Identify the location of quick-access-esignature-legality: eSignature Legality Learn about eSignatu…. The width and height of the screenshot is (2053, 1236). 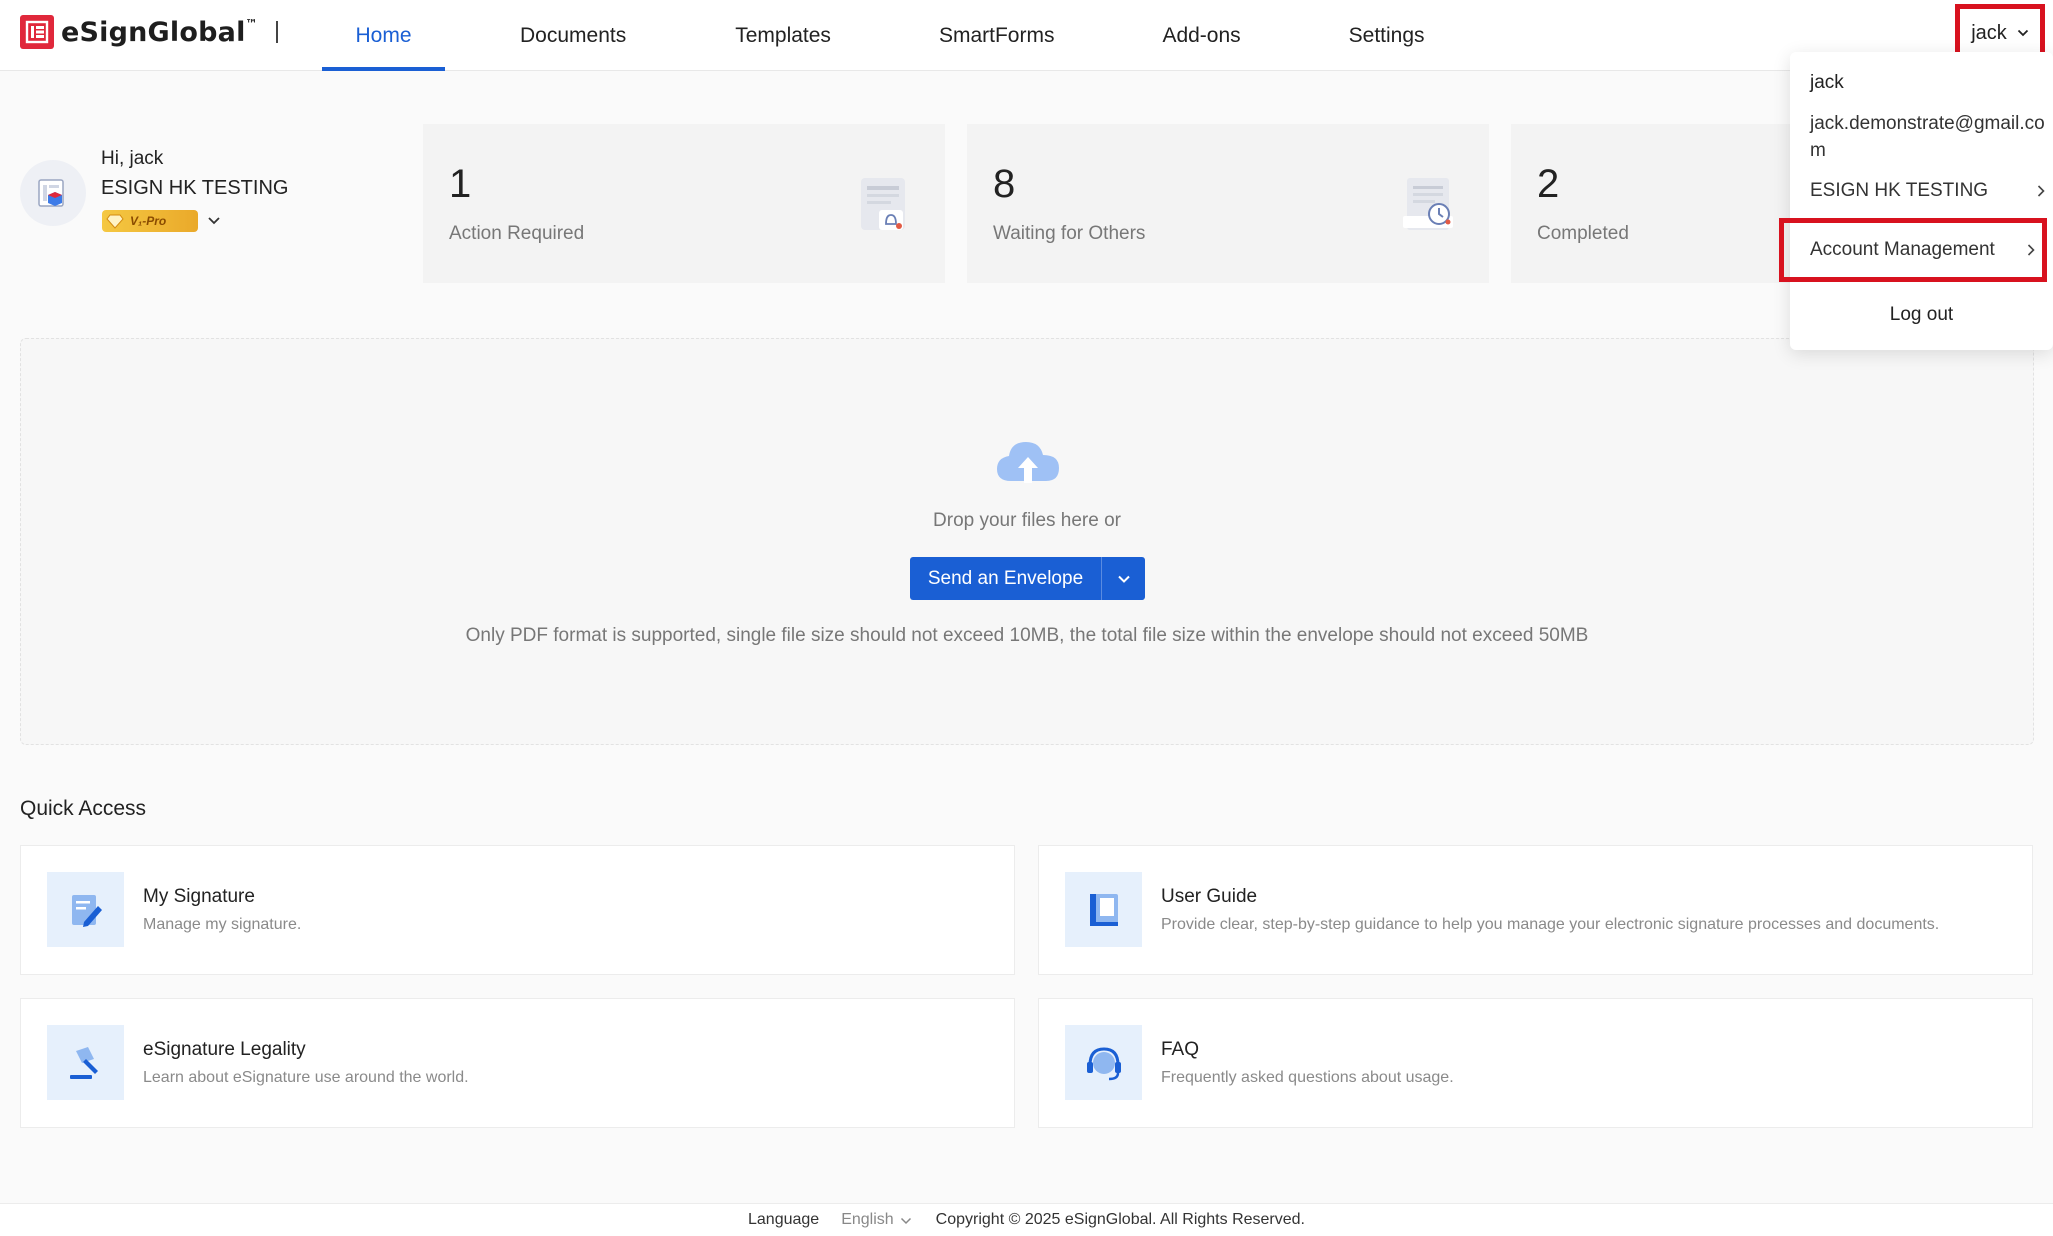
(517, 1063).